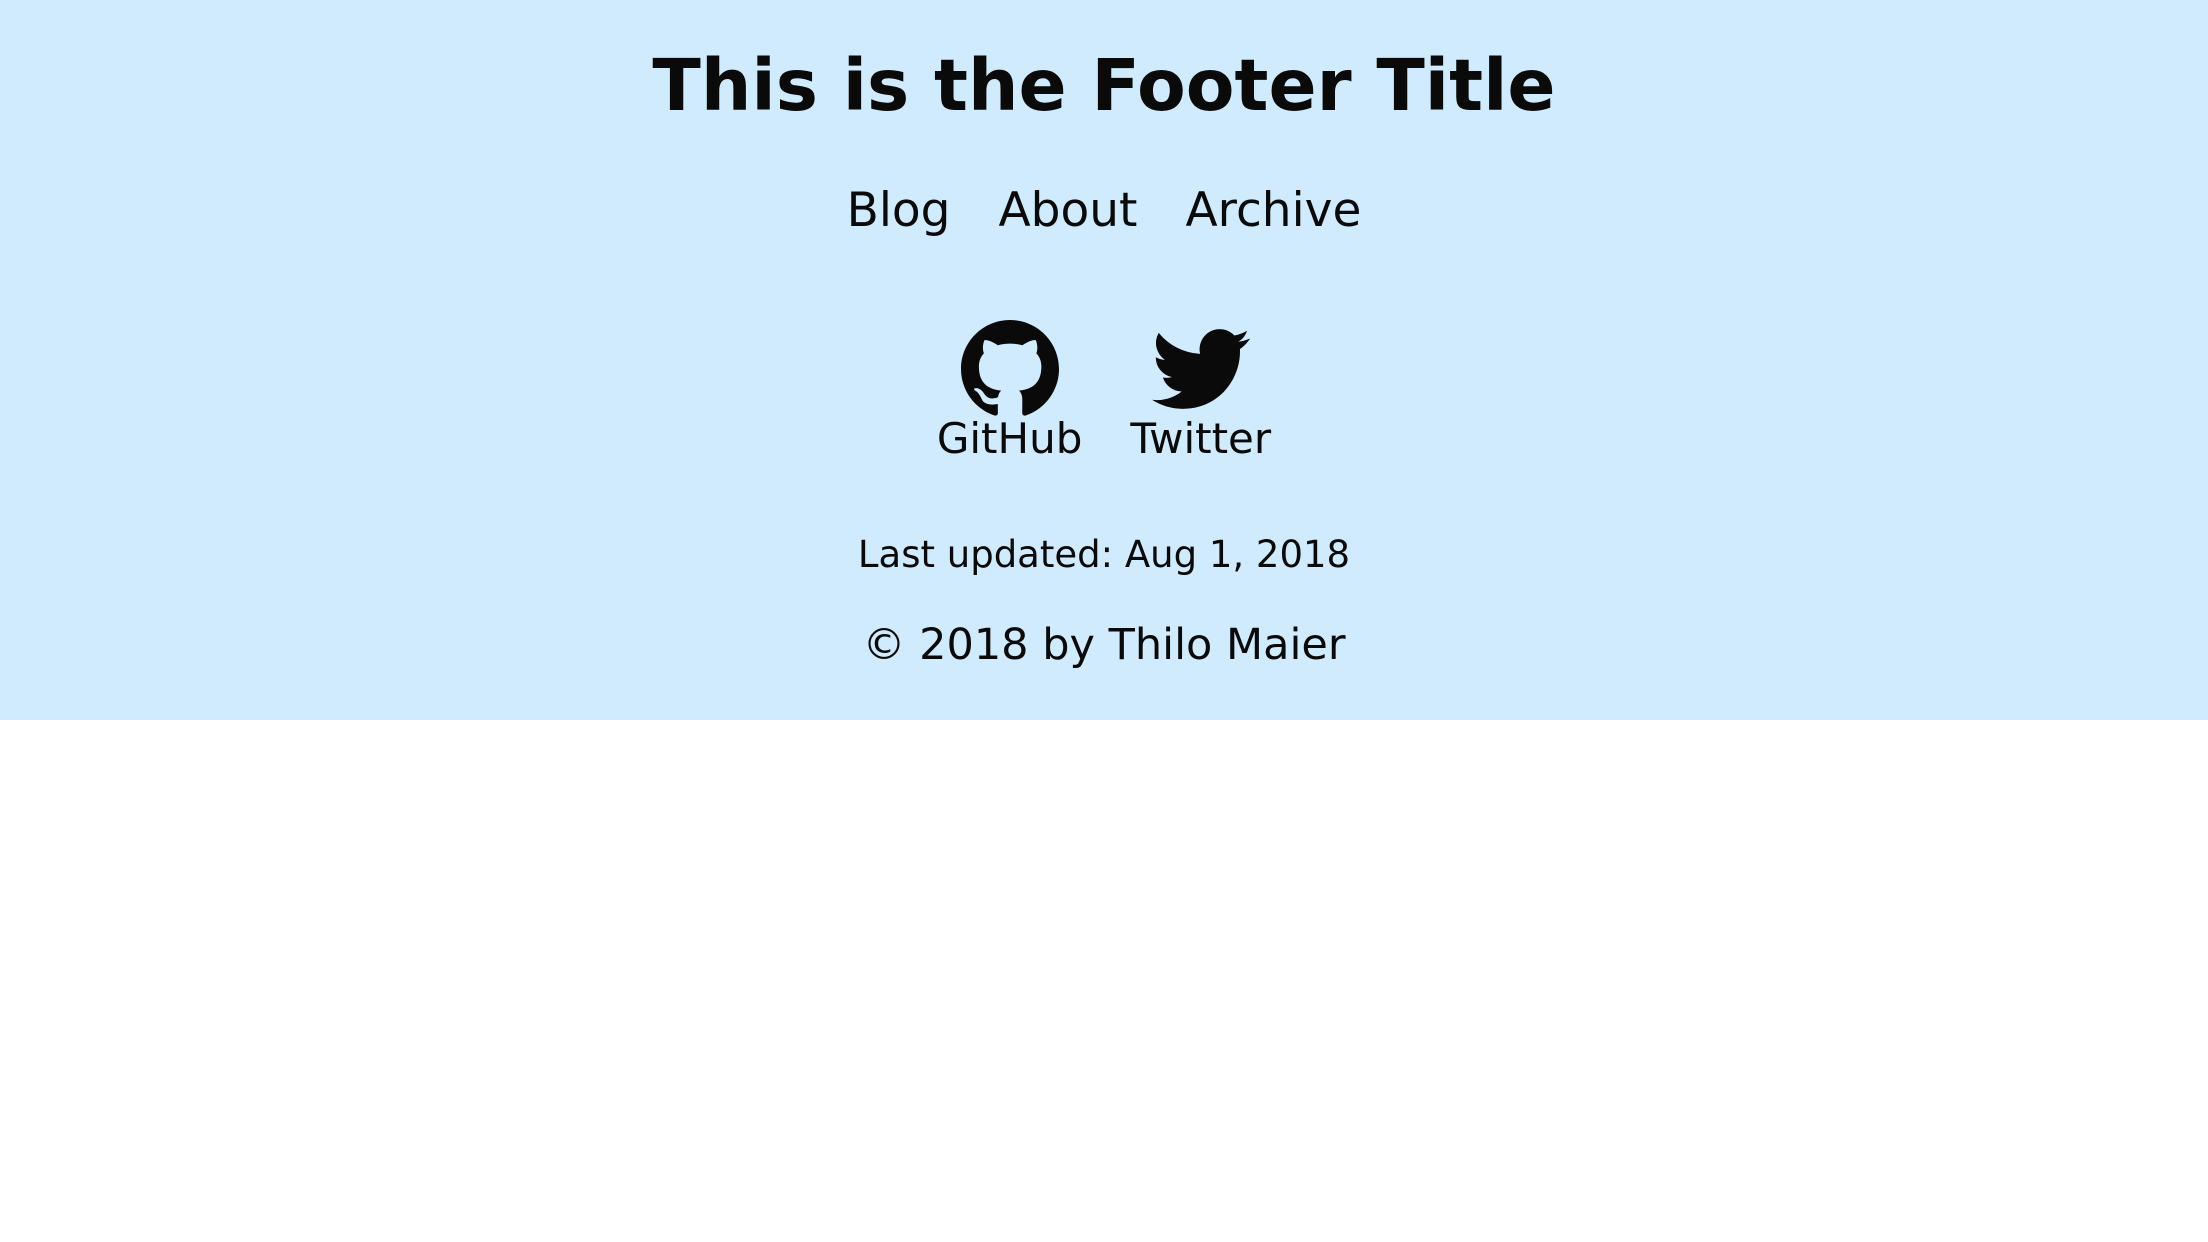  What do you see at coordinates (1104, 554) in the screenshot?
I see `last-updated: Last updated: Aug 1, 2018` at bounding box center [1104, 554].